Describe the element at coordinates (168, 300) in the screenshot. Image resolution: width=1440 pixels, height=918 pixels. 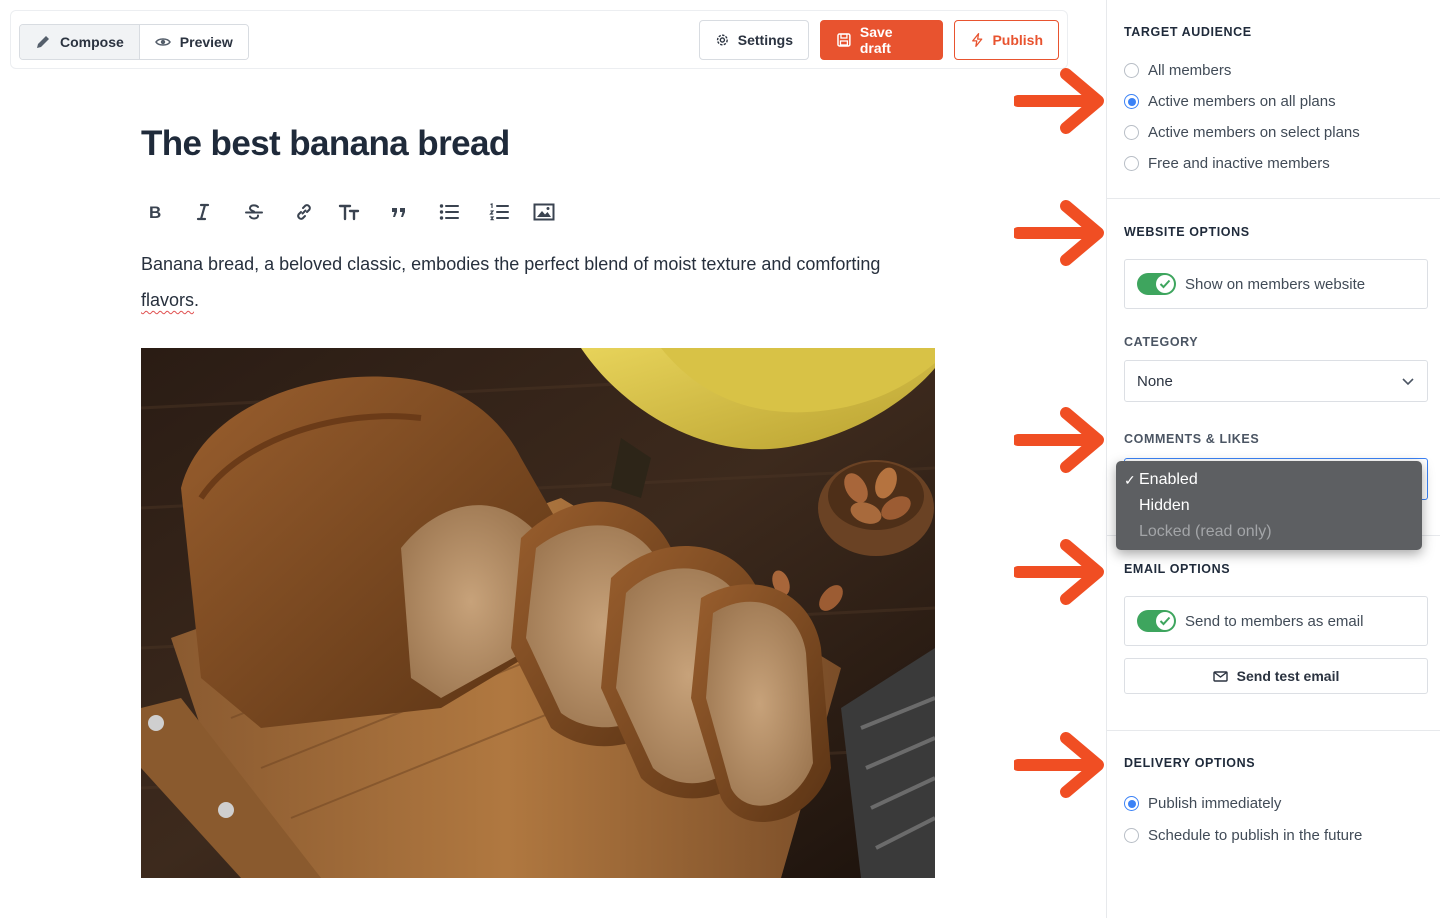
I see `misspelled-word: flavors` at that location.